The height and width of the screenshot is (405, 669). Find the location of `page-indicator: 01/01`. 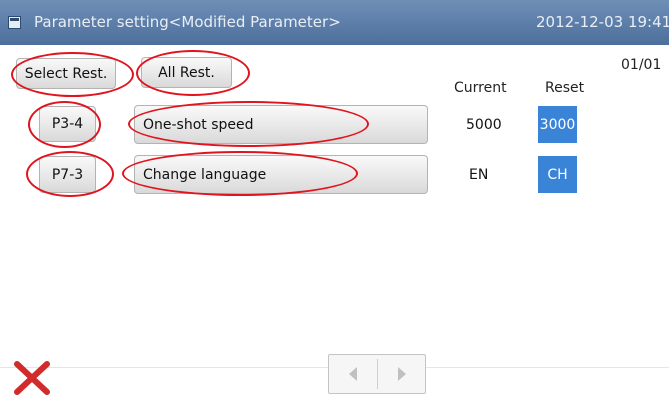

page-indicator: 01/01 is located at coordinates (641, 65).